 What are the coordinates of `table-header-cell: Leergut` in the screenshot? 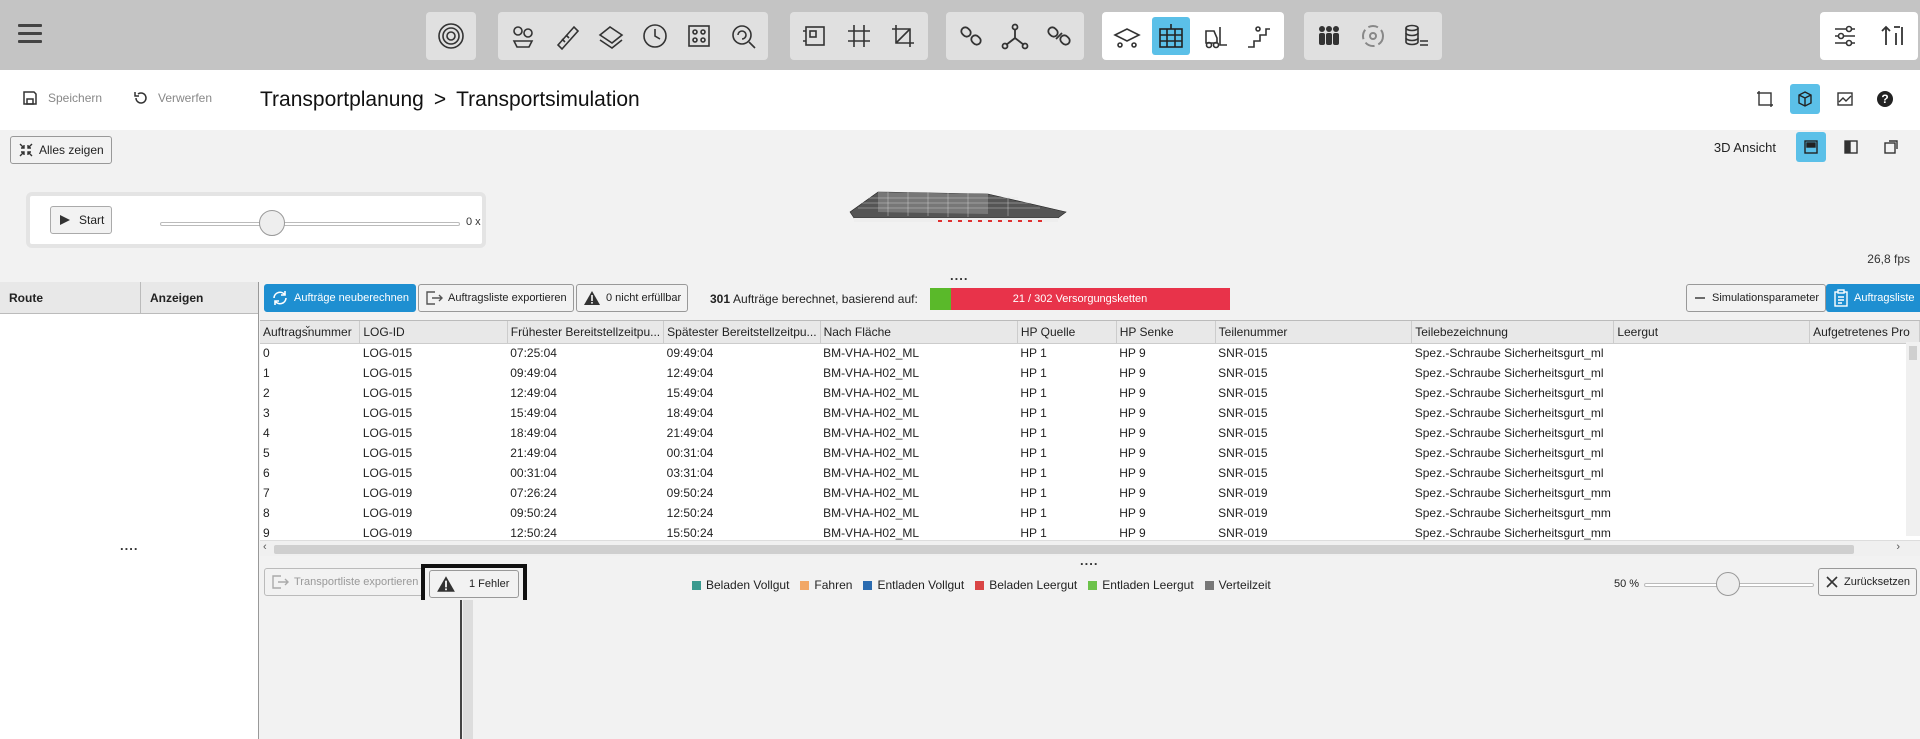 It's located at (1712, 332).